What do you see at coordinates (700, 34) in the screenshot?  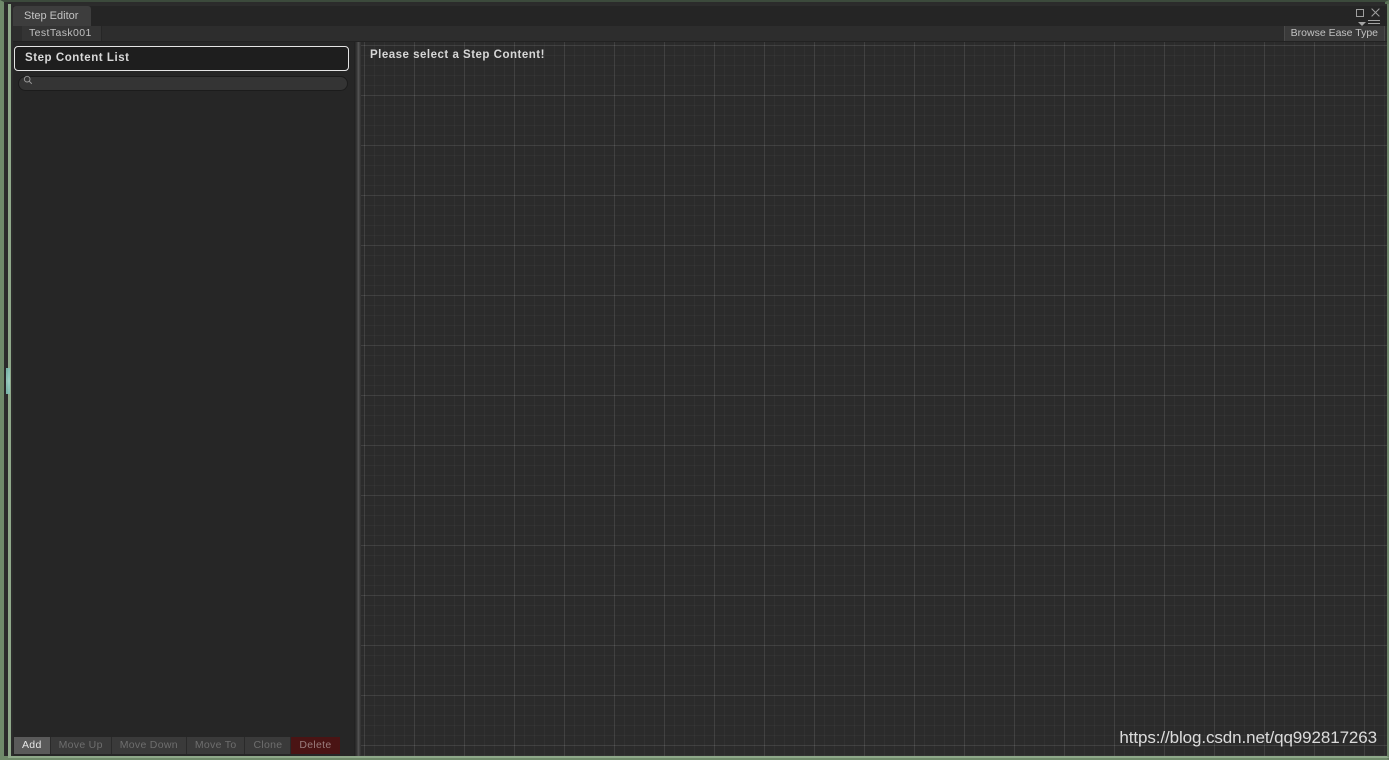 I see `subtab-bar: TestTask001 Browse Ease Type` at bounding box center [700, 34].